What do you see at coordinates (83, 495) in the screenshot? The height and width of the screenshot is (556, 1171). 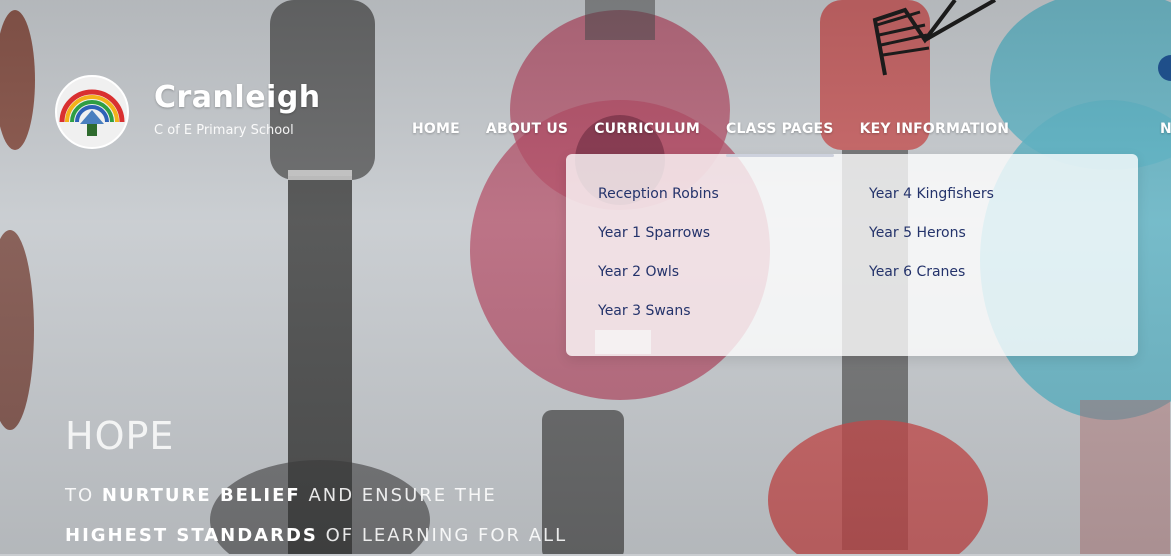 I see `motto-line-1-prefix: TO` at bounding box center [83, 495].